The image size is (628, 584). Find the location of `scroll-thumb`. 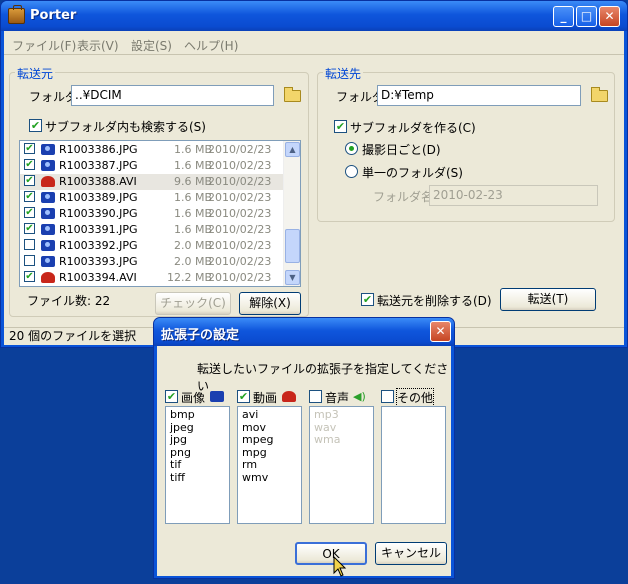

scroll-thumb is located at coordinates (292, 246).